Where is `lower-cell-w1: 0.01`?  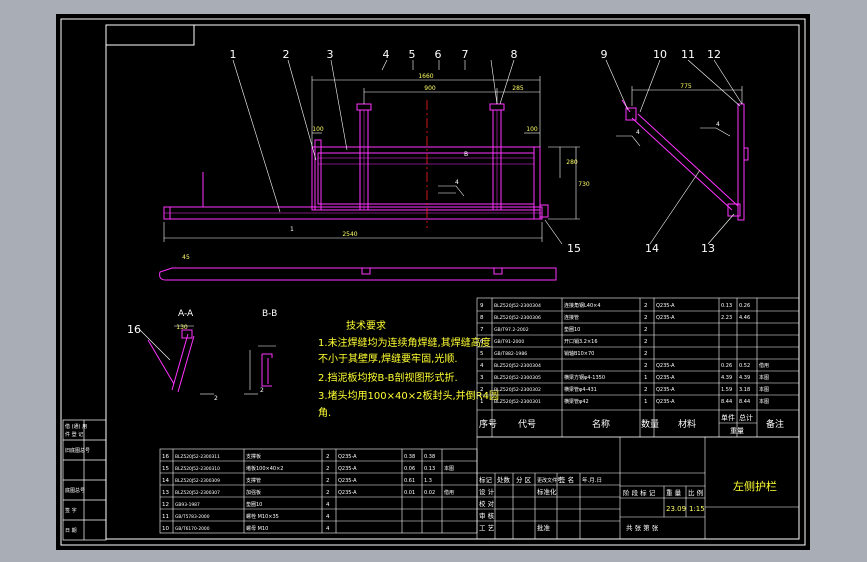
lower-cell-w1: 0.01 is located at coordinates (409, 493).